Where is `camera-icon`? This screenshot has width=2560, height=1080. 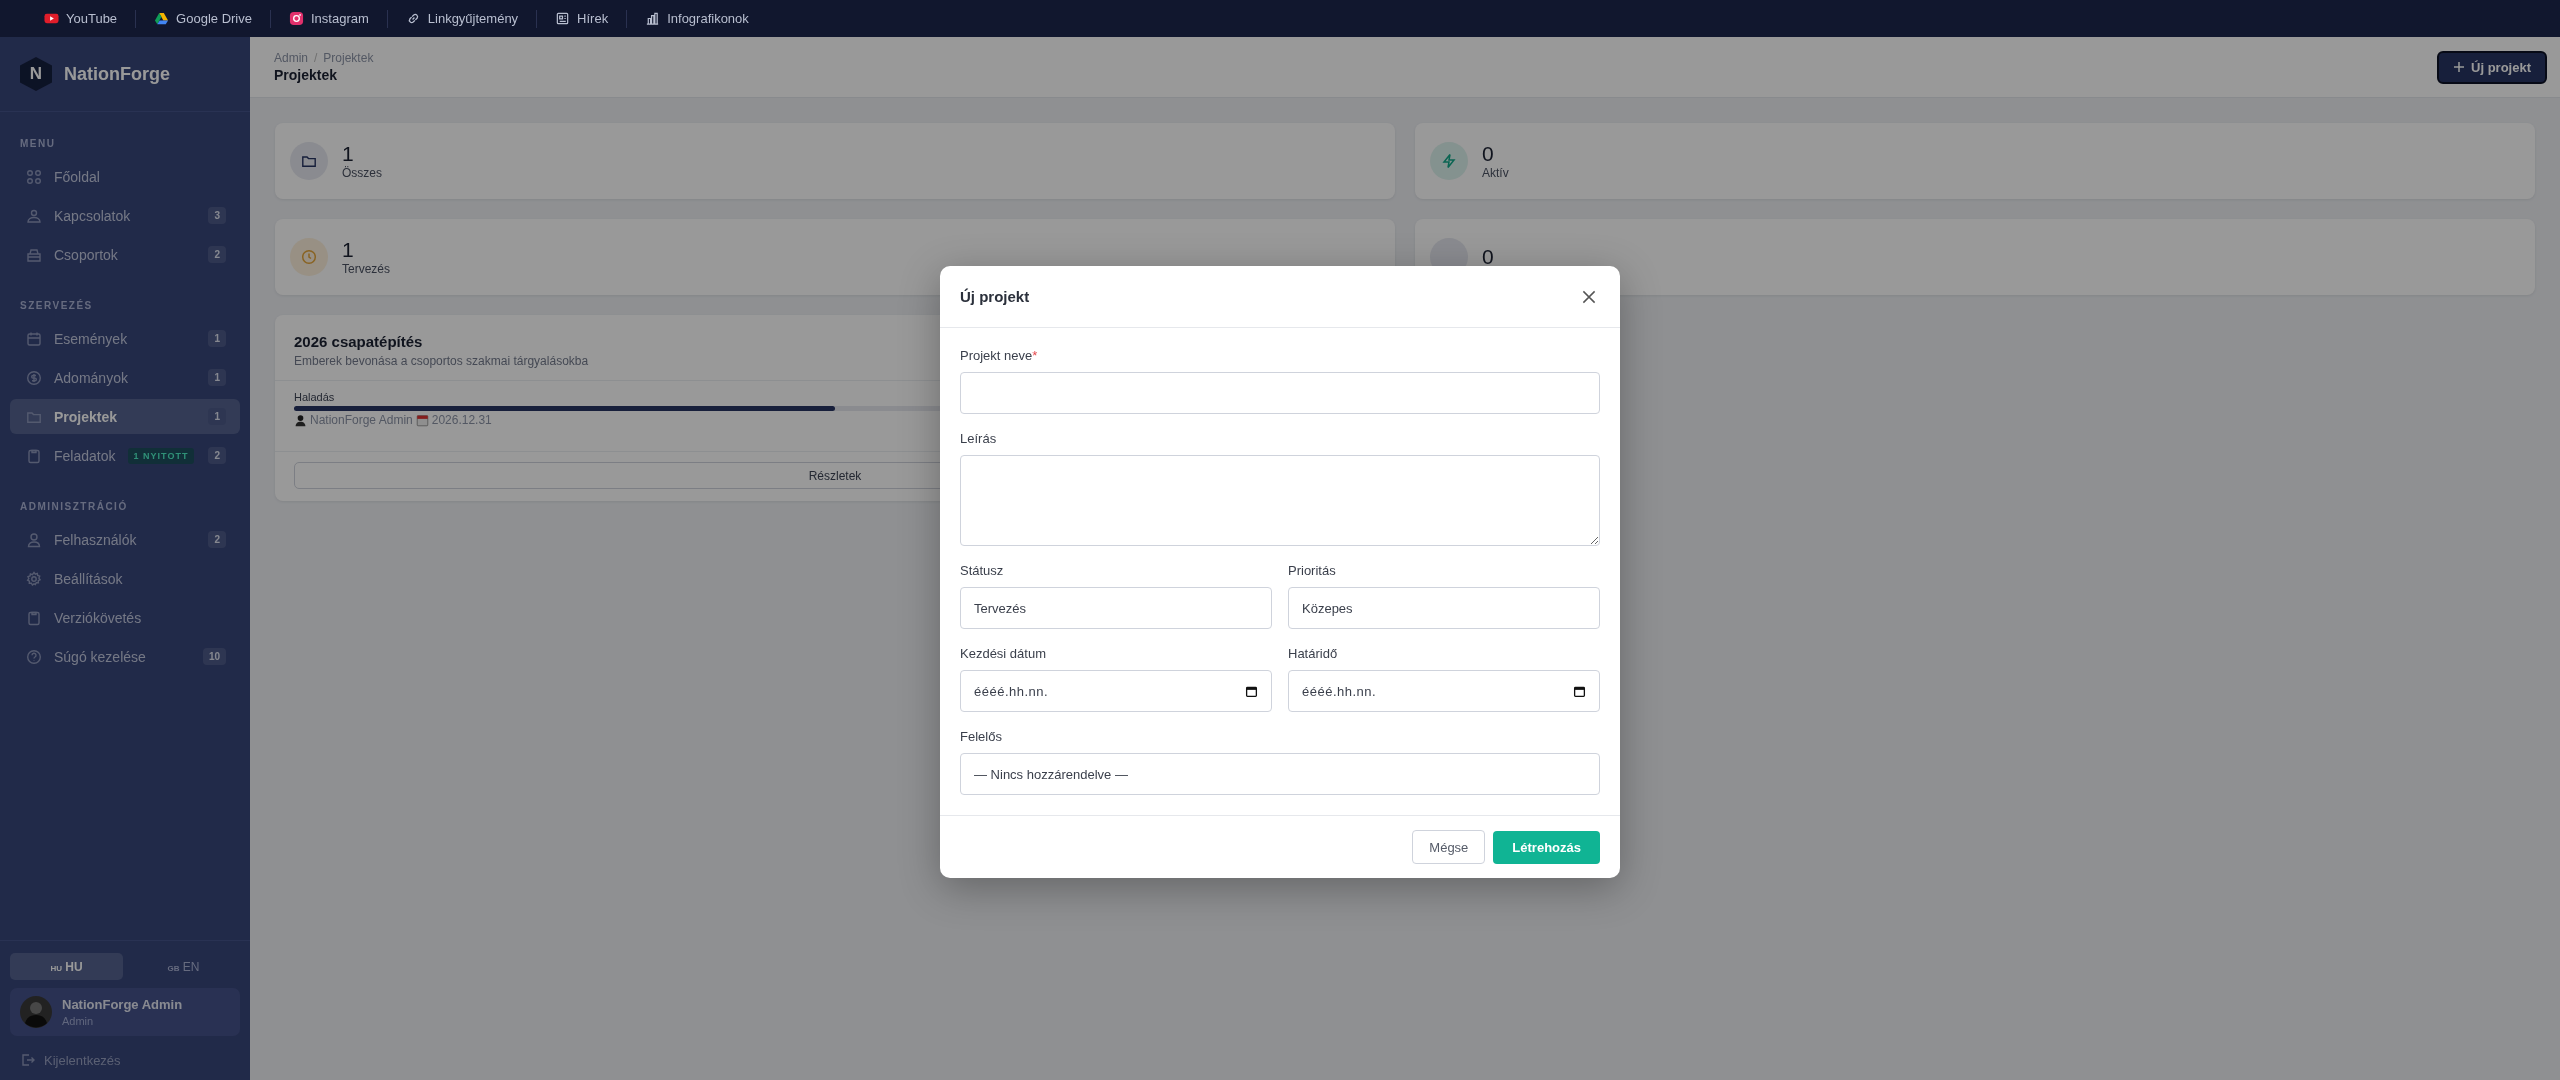 camera-icon is located at coordinates (296, 18).